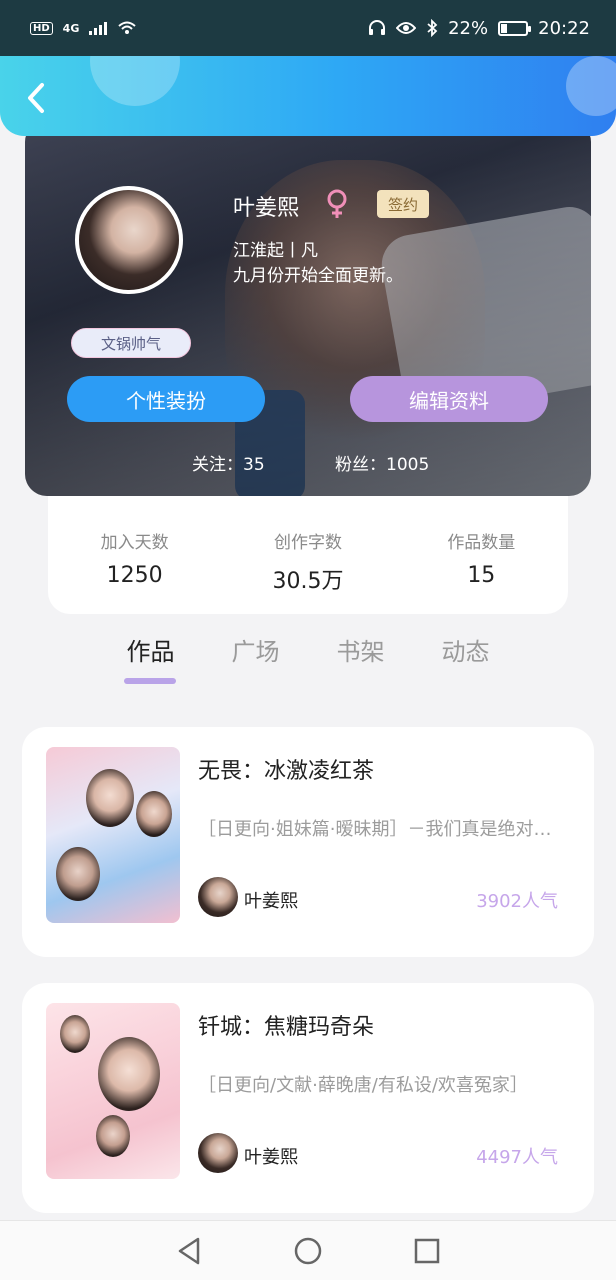  Describe the element at coordinates (127, 27) in the screenshot. I see `wifi-icon` at that location.